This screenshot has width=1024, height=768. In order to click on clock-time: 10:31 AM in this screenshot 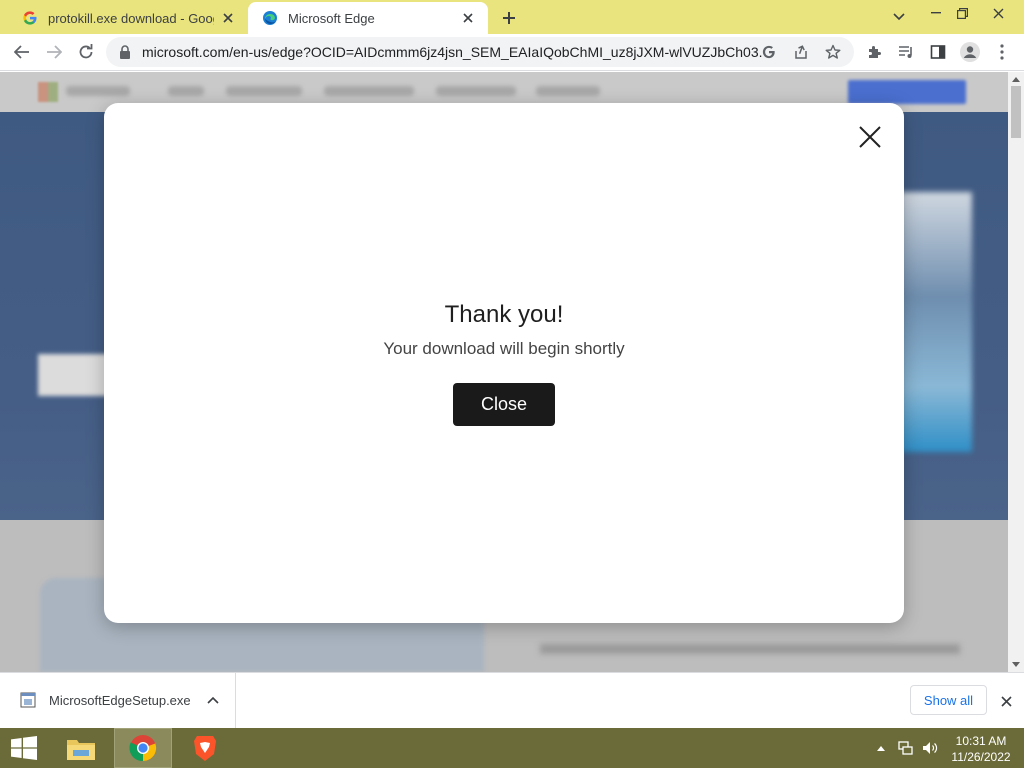, I will do `click(981, 741)`.